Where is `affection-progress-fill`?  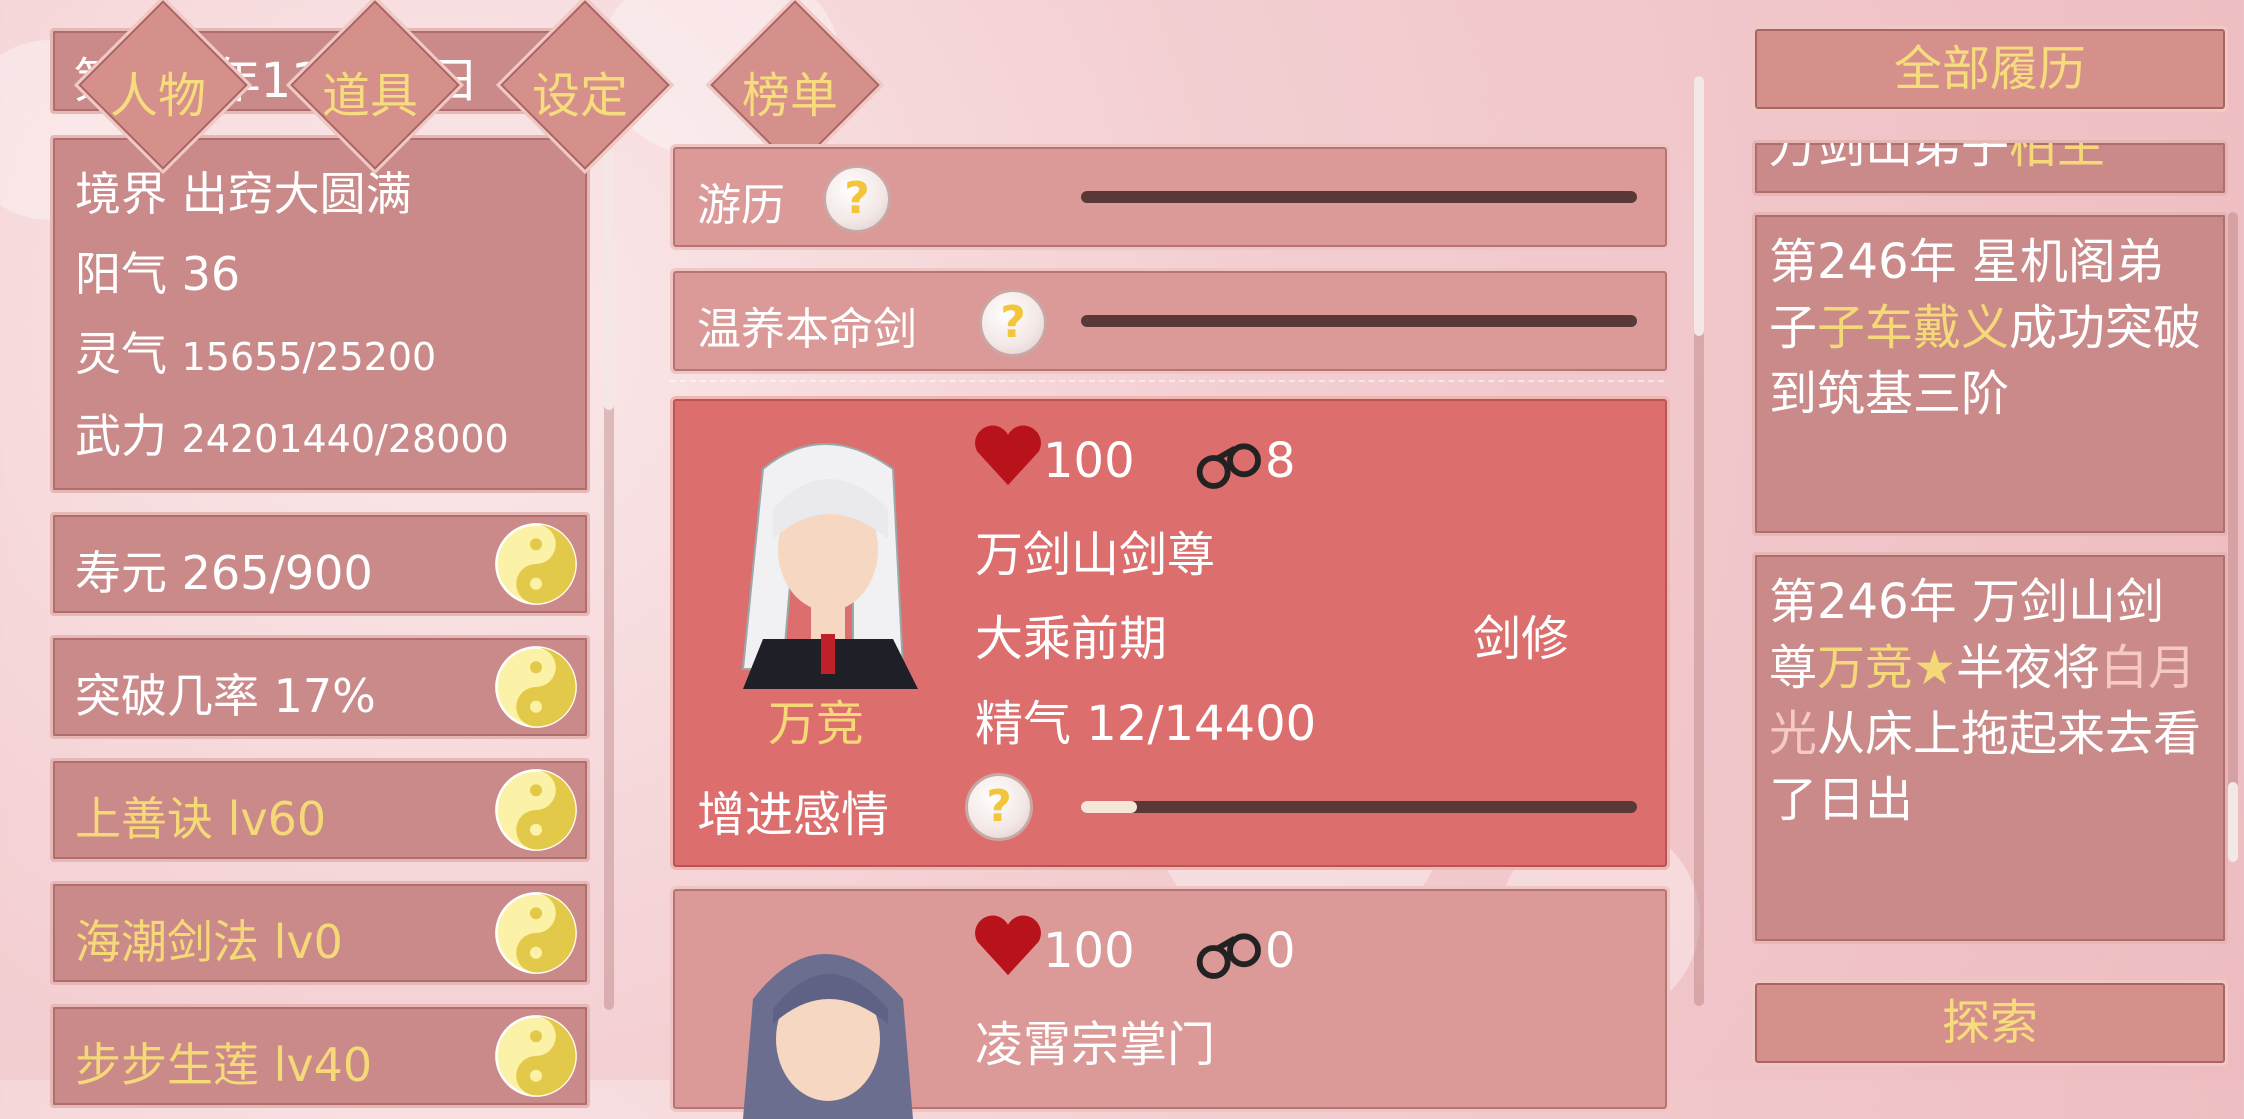
affection-progress-fill is located at coordinates (1109, 807).